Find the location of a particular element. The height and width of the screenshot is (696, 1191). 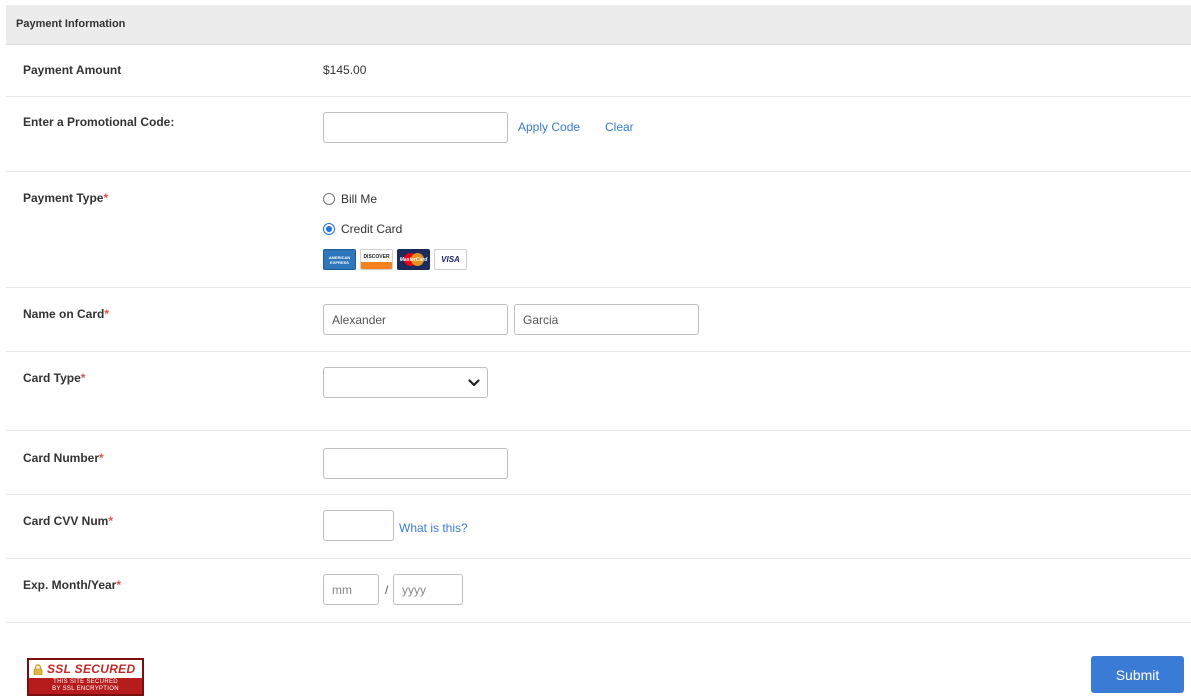

payment-amount-value: $145.00 is located at coordinates (345, 70).